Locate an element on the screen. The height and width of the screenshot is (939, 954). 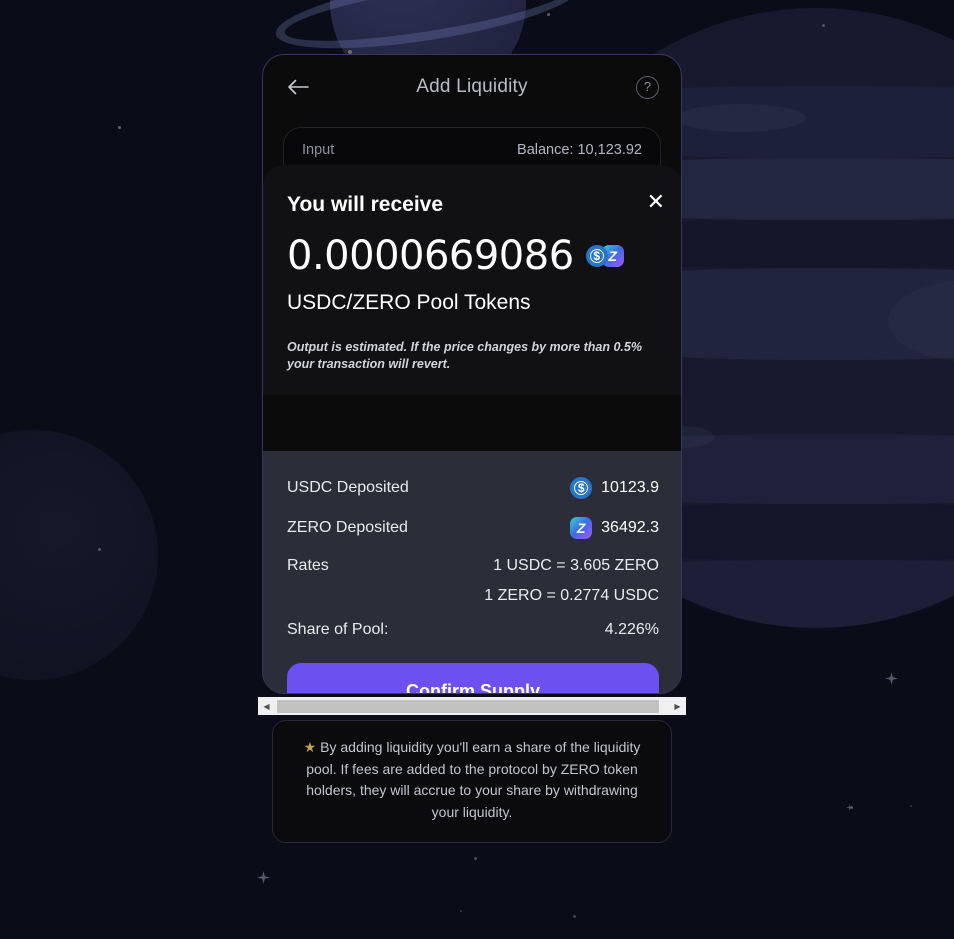
receive-heading: You will receive is located at coordinates (365, 204).